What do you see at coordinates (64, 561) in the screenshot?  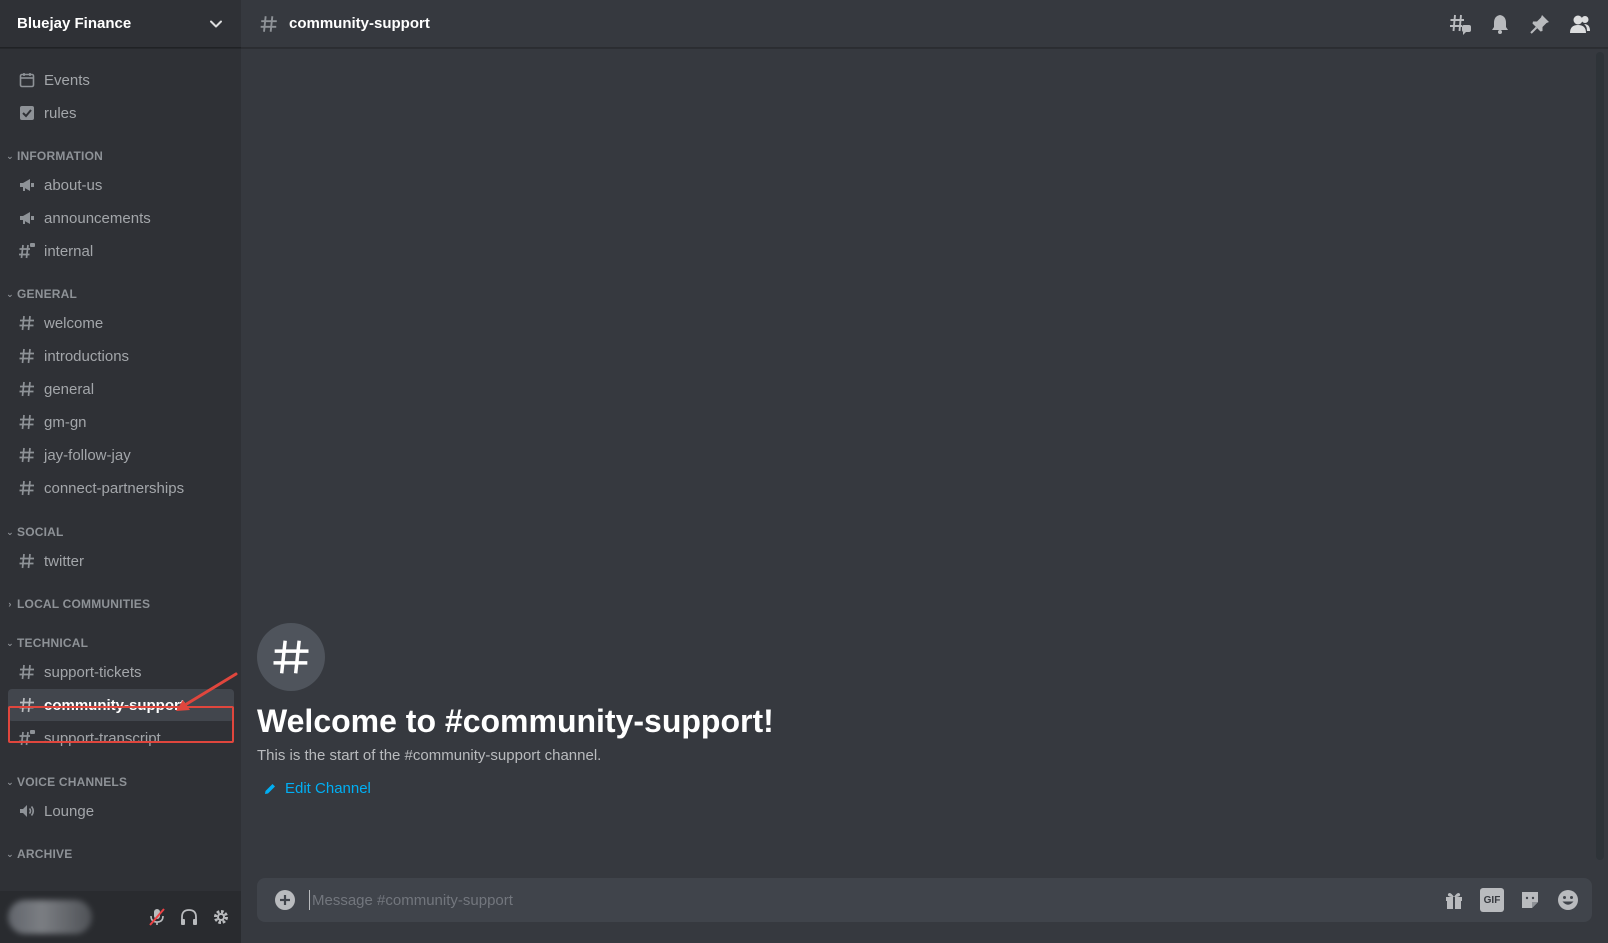 I see `sidebar-item-label: twitter` at bounding box center [64, 561].